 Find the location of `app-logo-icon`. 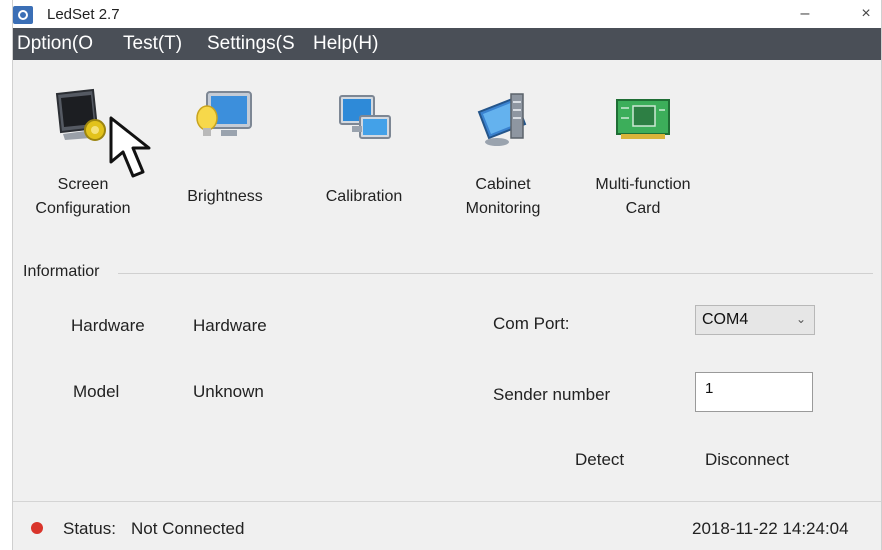

app-logo-icon is located at coordinates (23, 15).